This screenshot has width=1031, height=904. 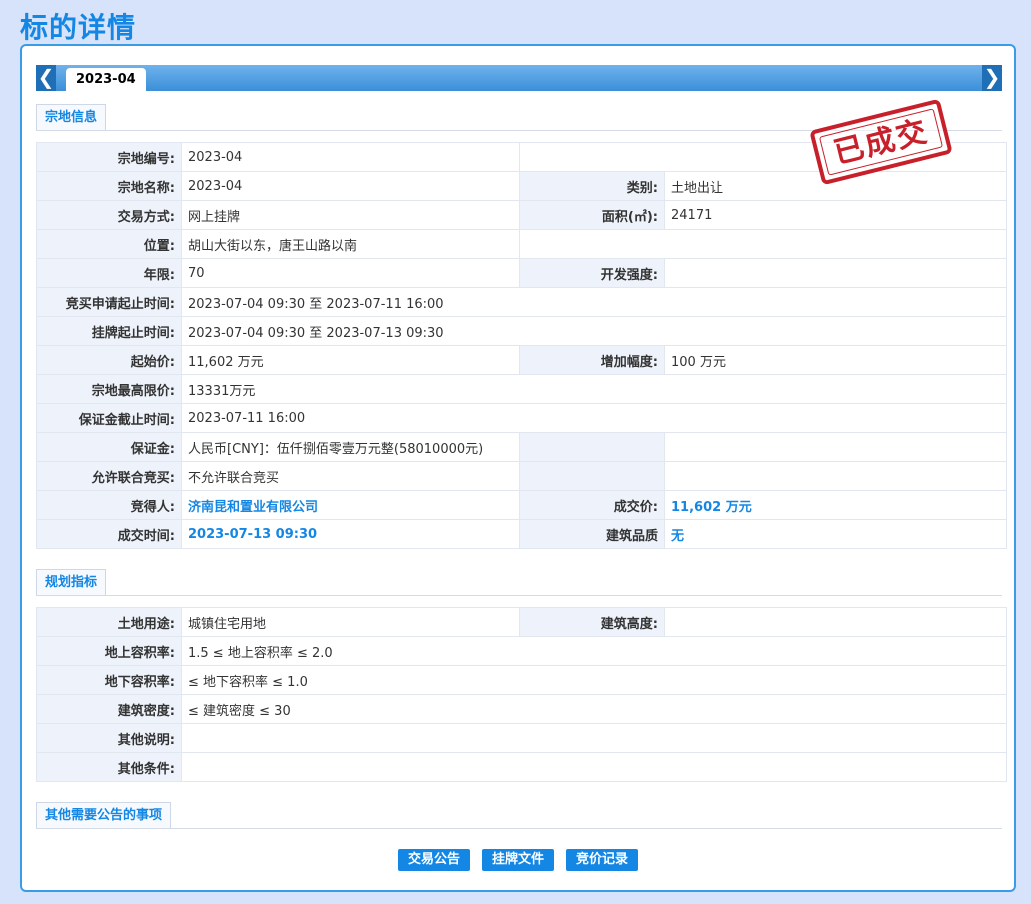 I want to click on winner-value: 济南昆和置业有限公司, so click(x=350, y=505).